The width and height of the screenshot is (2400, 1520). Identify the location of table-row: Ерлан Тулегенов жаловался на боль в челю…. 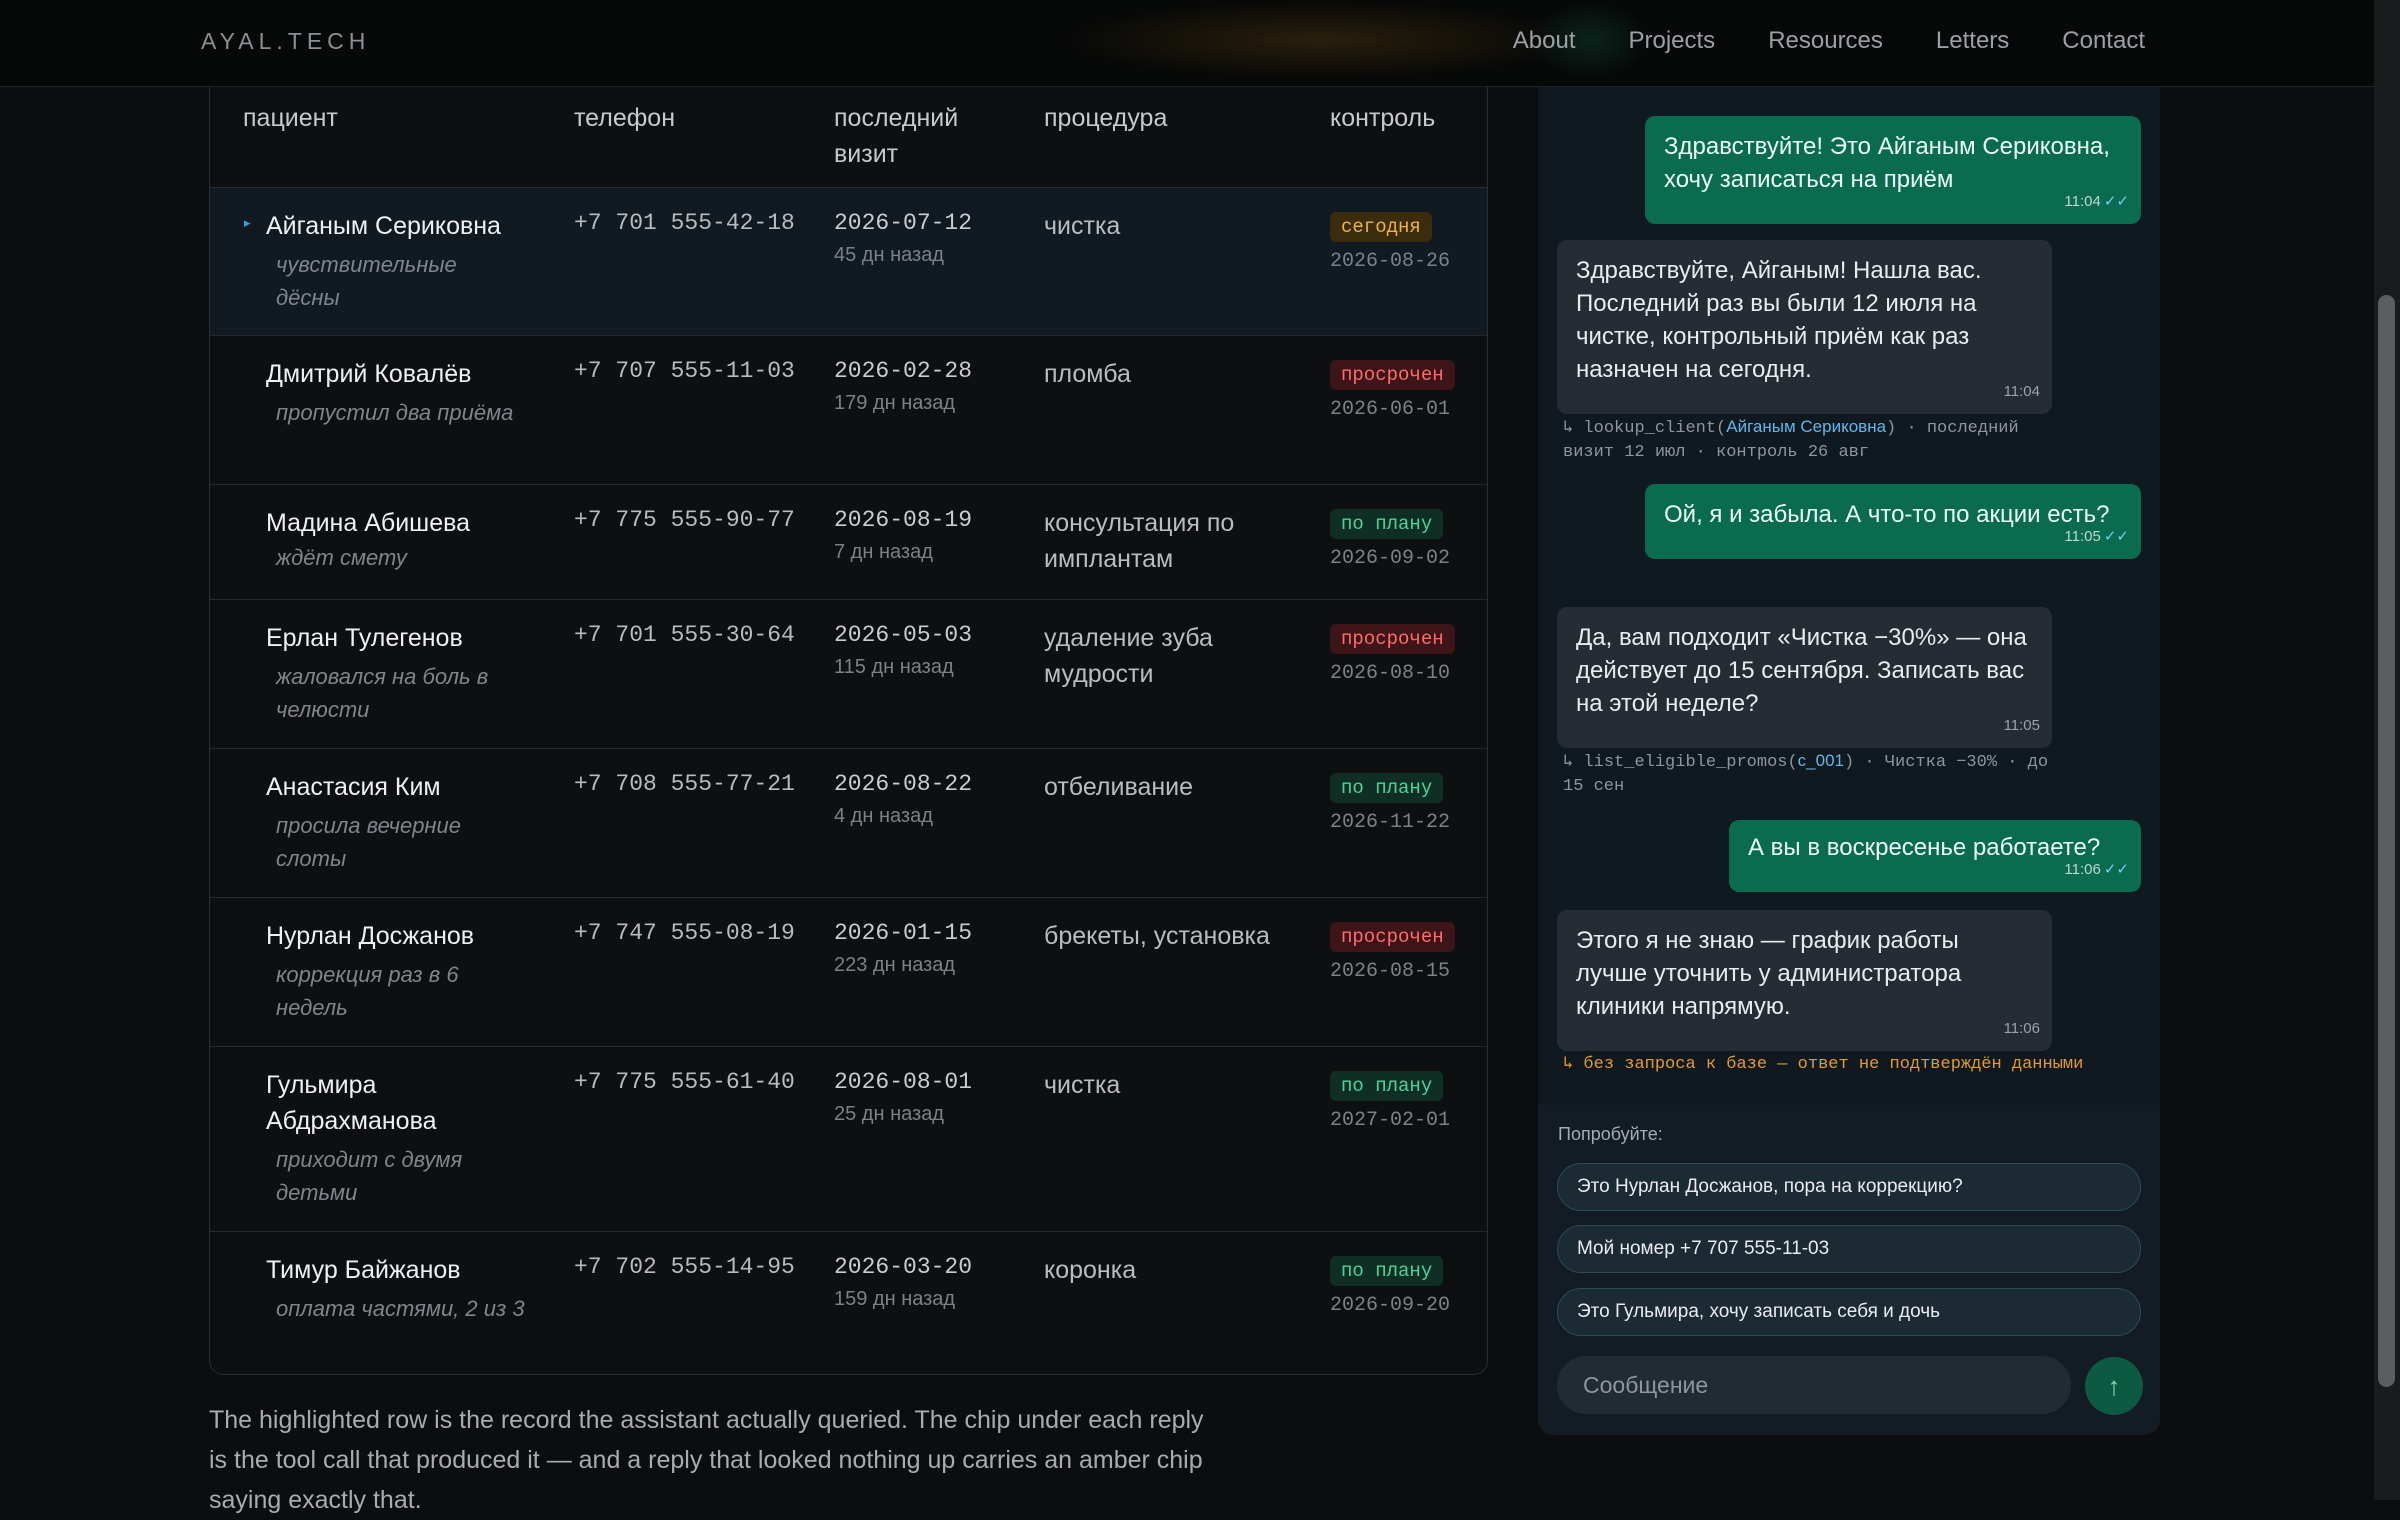
(848, 674).